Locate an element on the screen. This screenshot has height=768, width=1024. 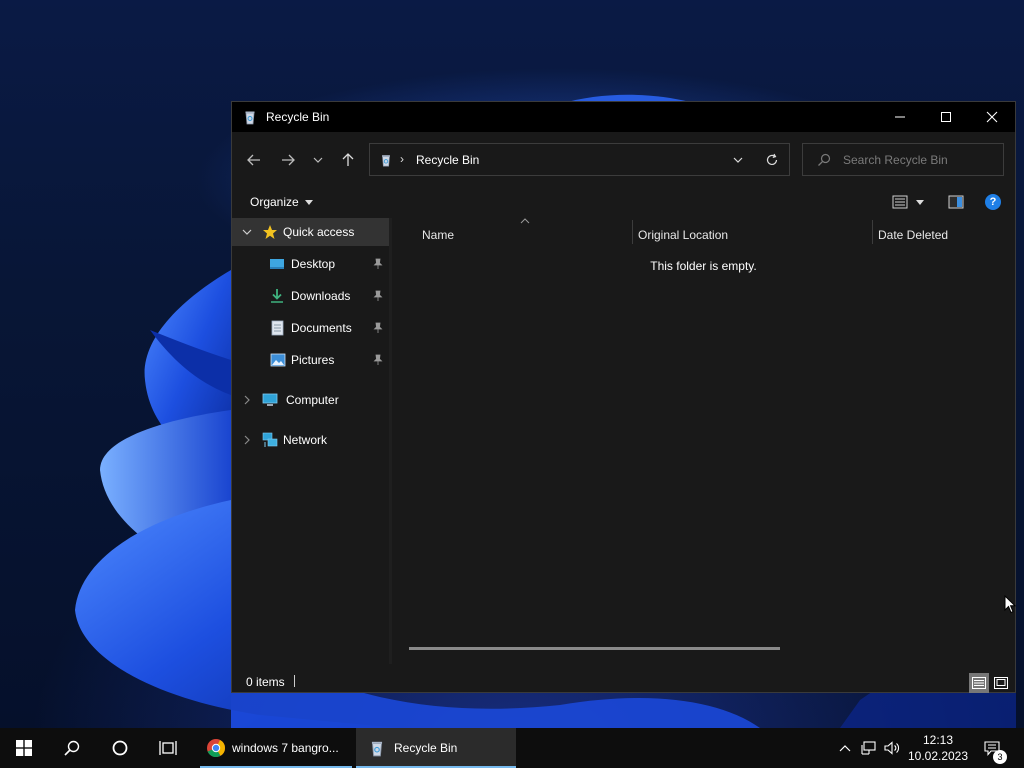
search-input is located at coordinates (918, 160).